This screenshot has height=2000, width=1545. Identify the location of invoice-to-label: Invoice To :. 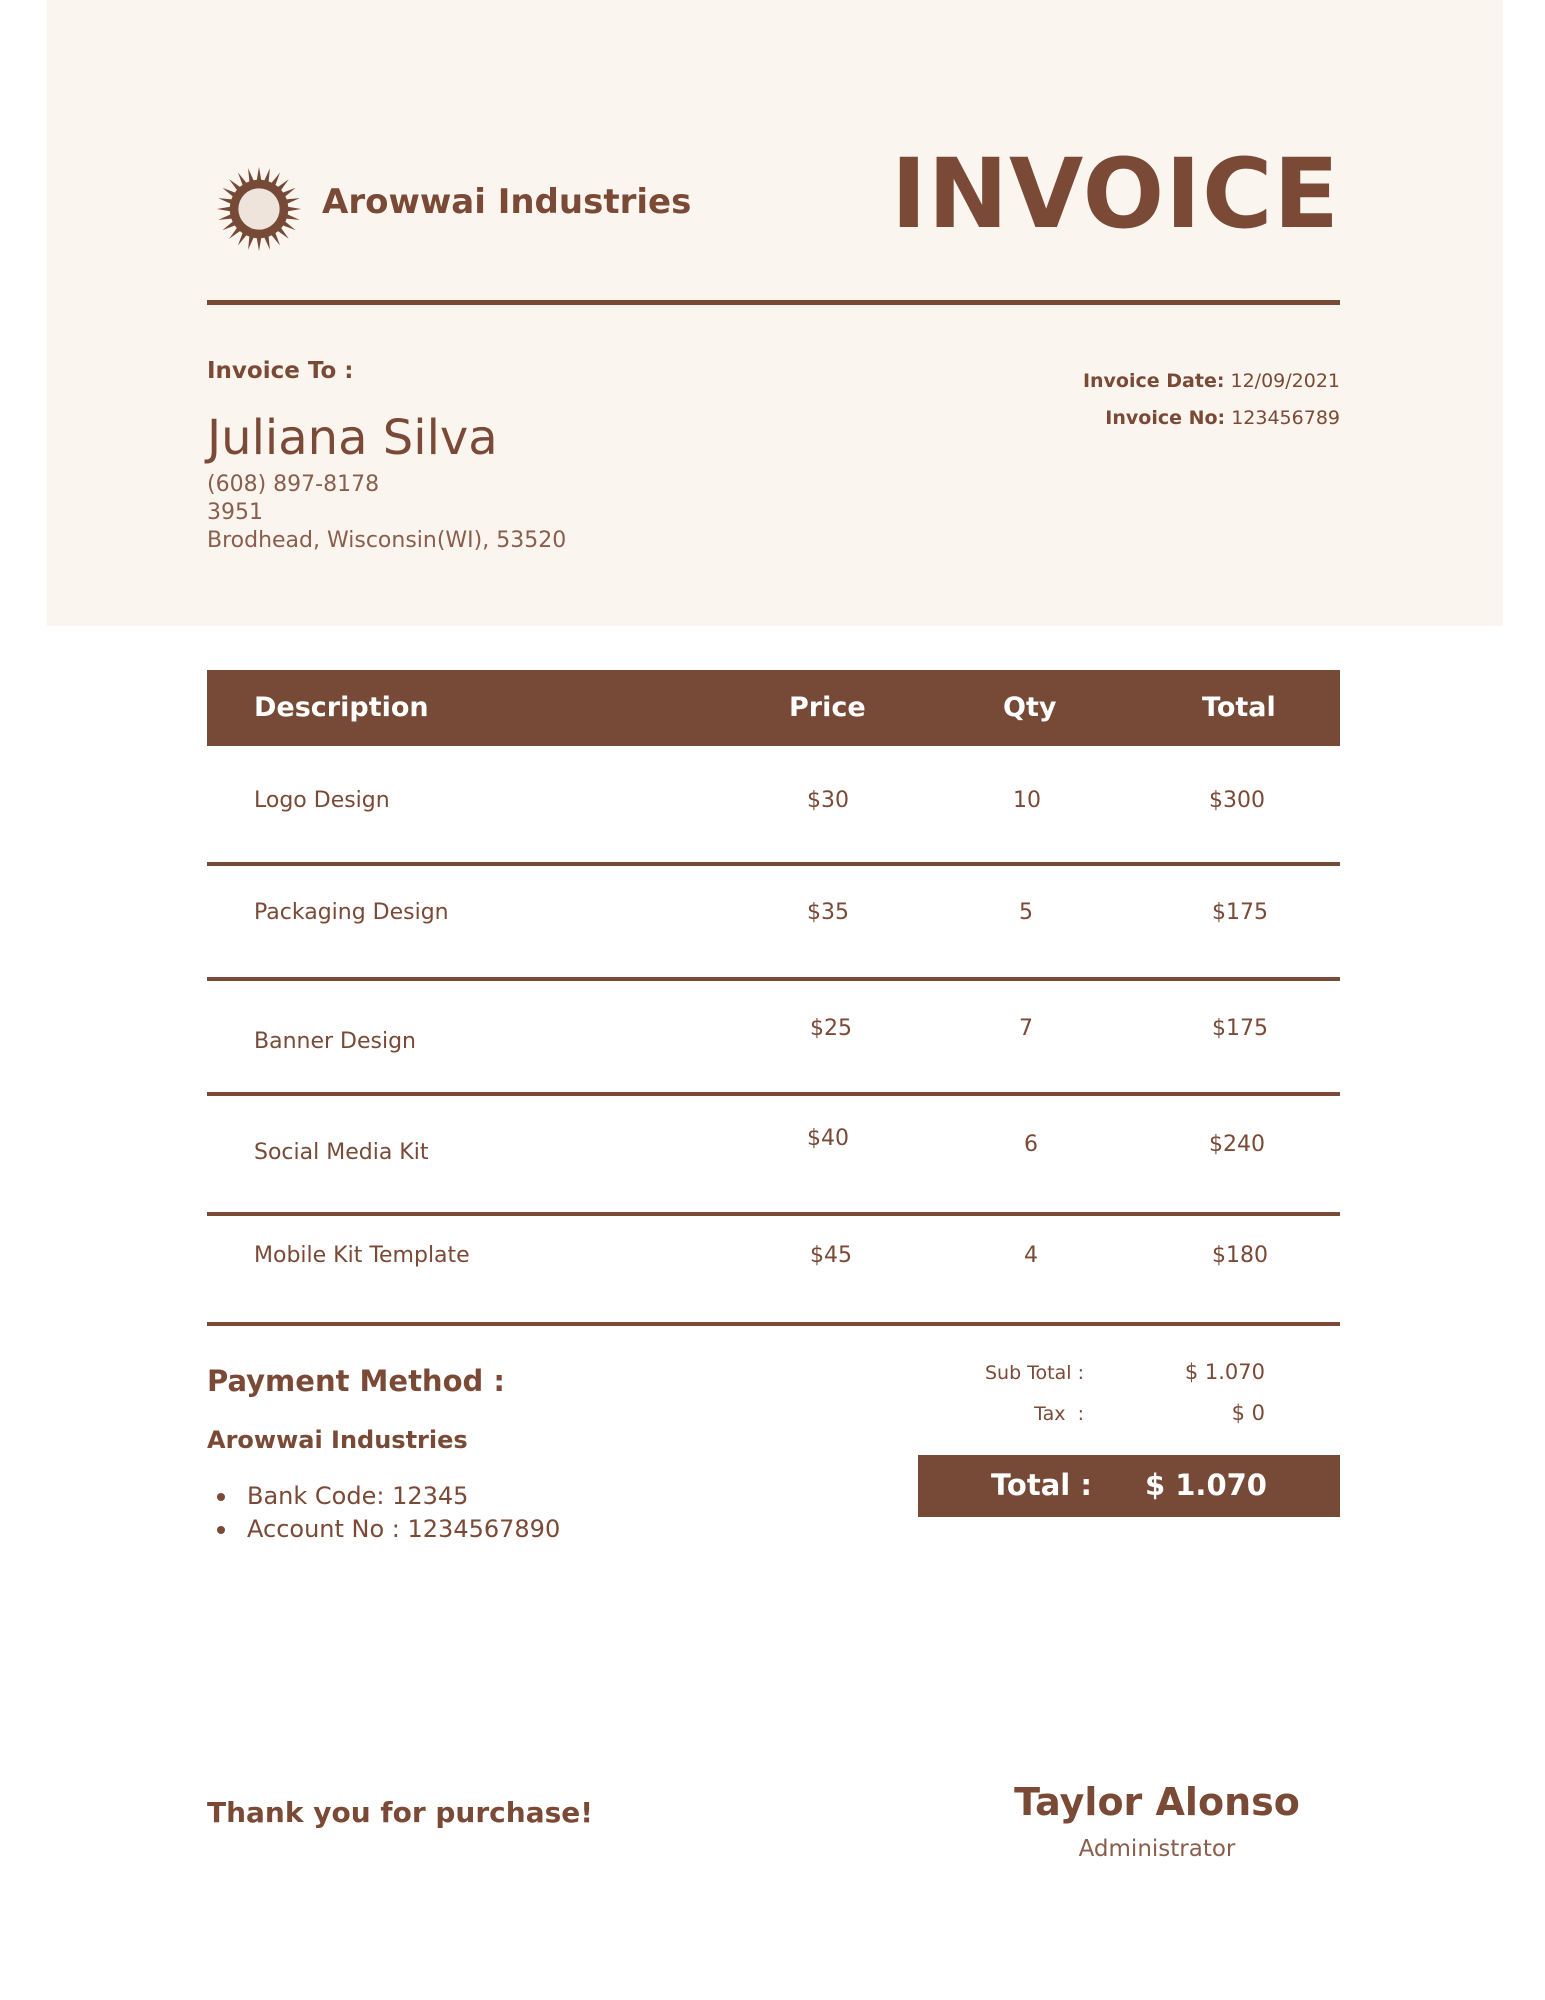
(280, 371).